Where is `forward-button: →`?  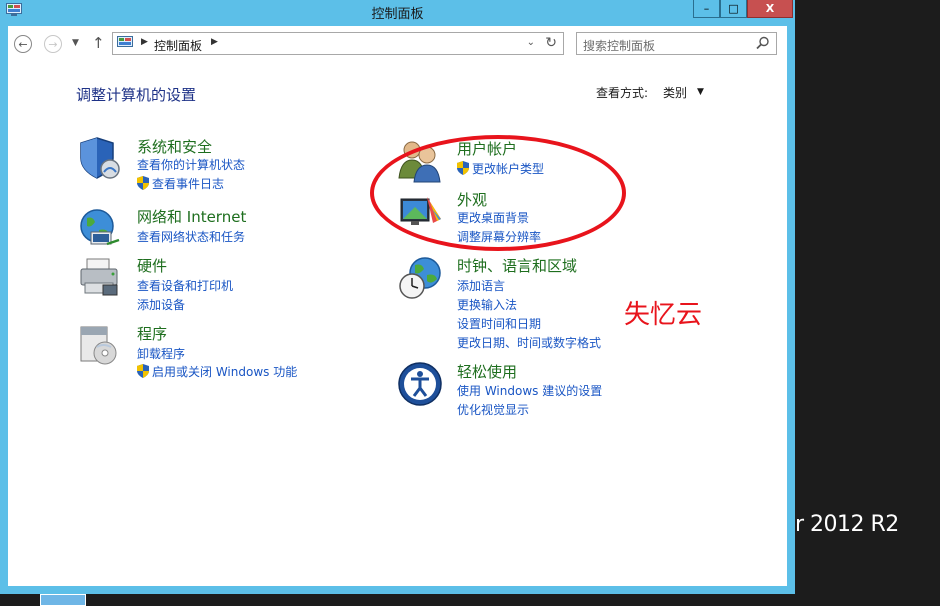
forward-button: → is located at coordinates (53, 44).